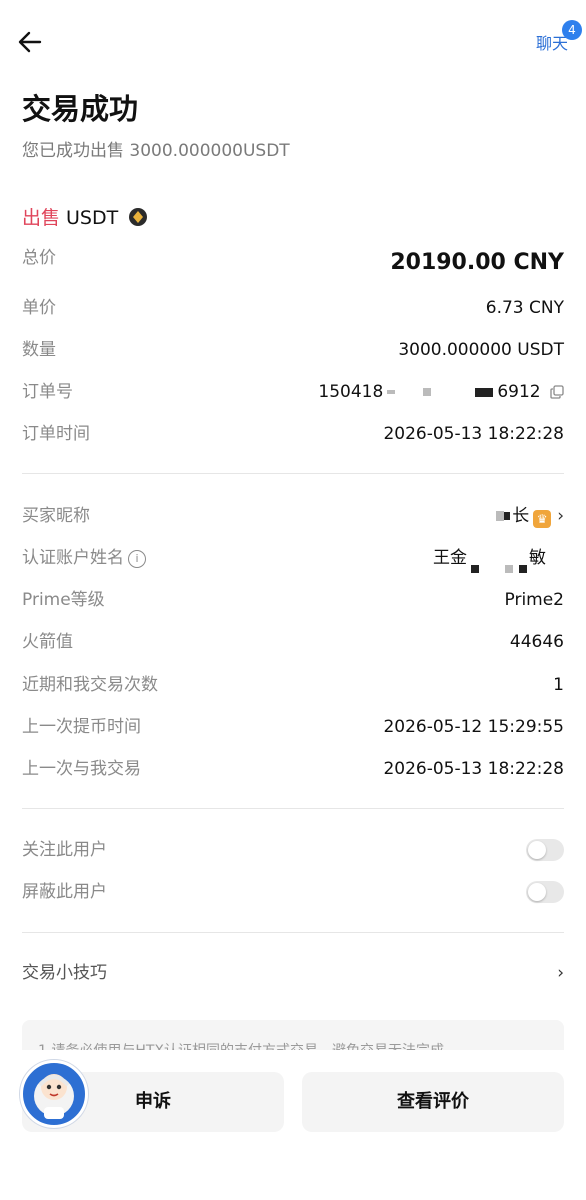 The height and width of the screenshot is (1200, 586). Describe the element at coordinates (293, 642) in the screenshot. I see `rocket-value-row: 火箭值 44646` at that location.